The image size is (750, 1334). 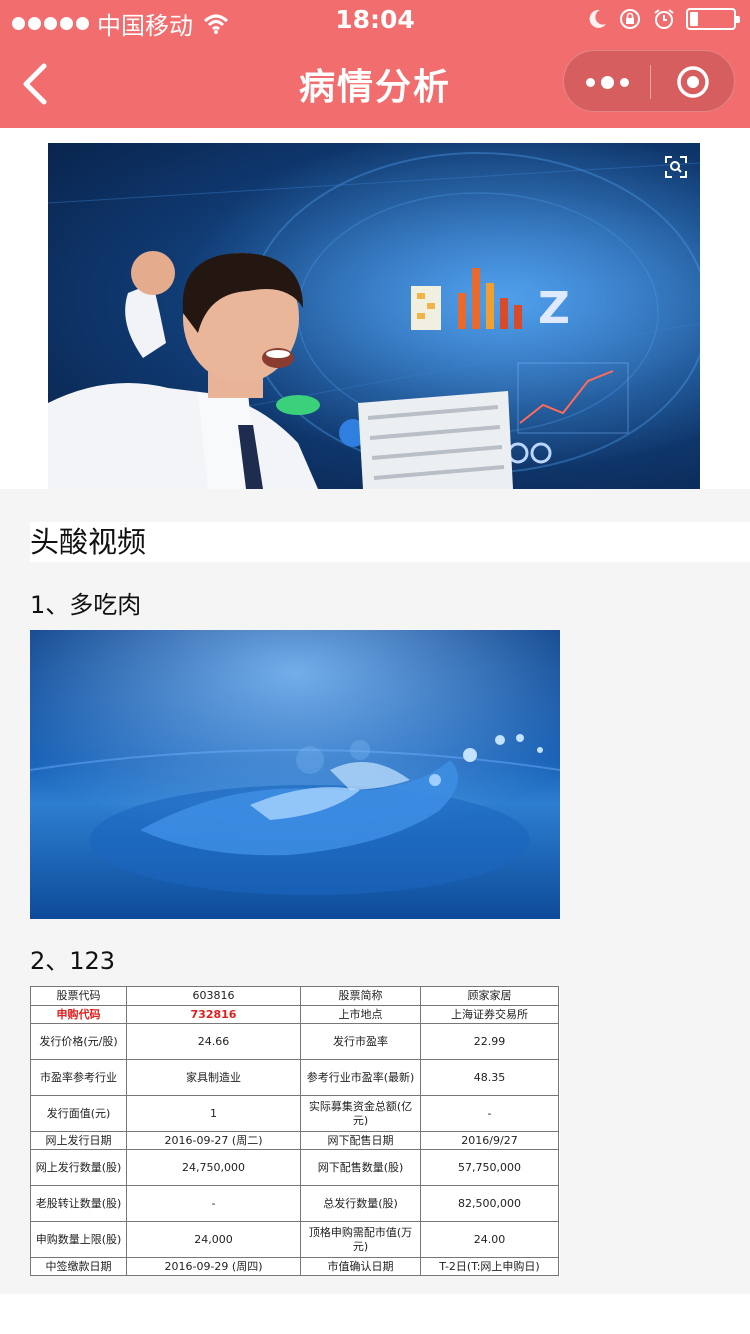 I want to click on table-row: 发行面值(元) 1 实际募集资金总额(亿元) -, so click(x=294, y=1113).